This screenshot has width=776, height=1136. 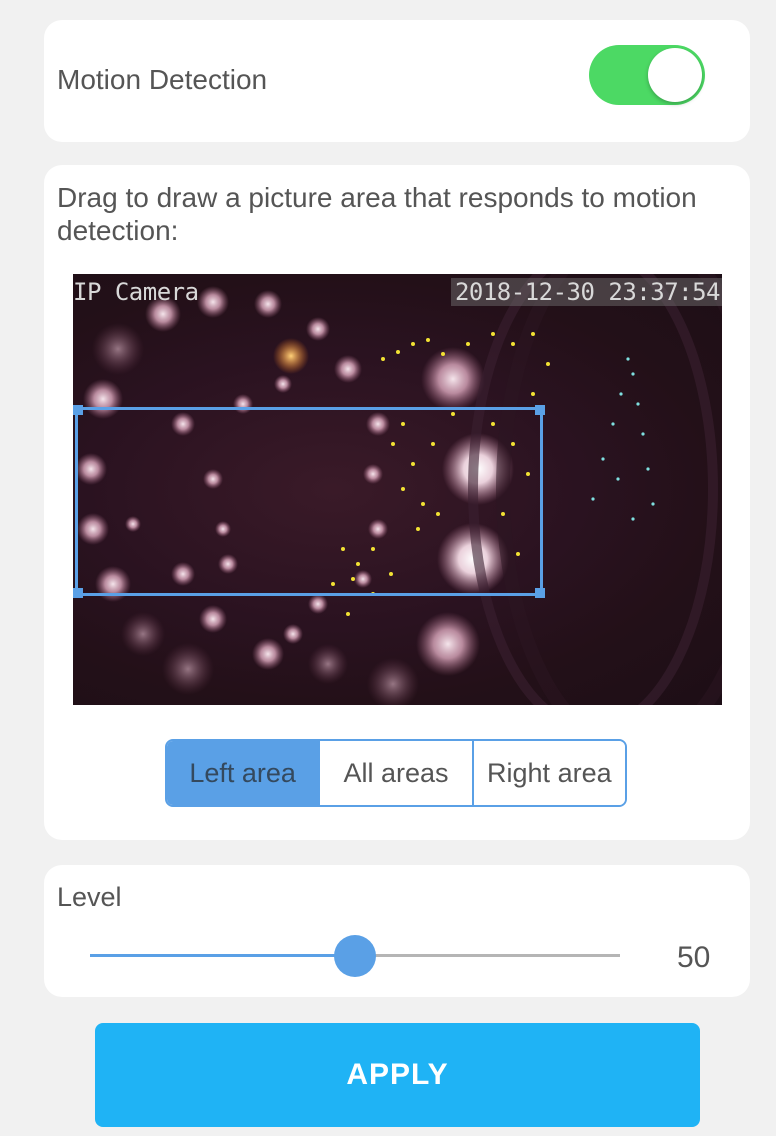 I want to click on level-slider, so click(x=355, y=956).